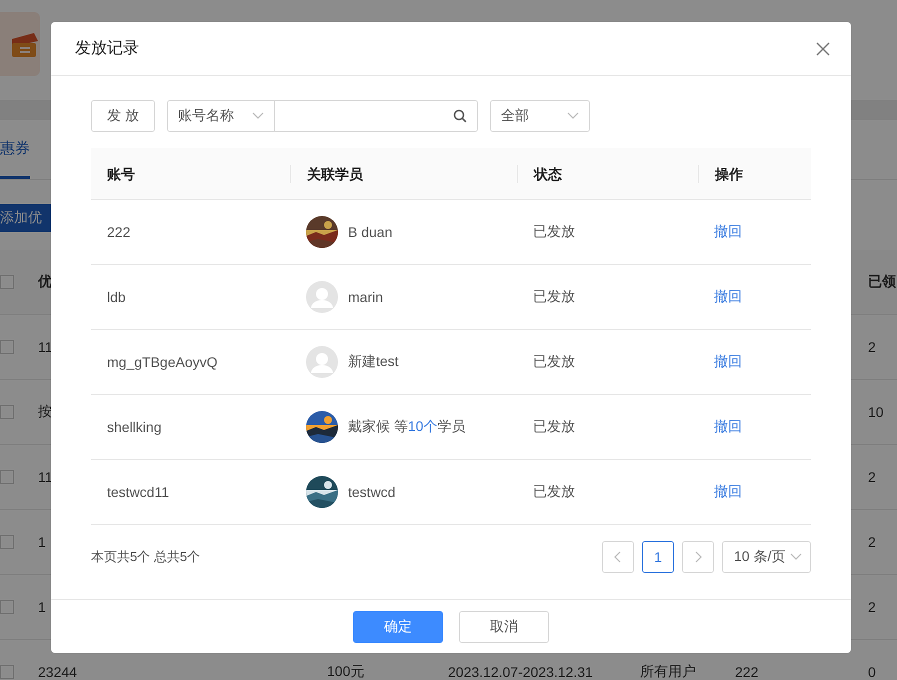 The height and width of the screenshot is (680, 897). What do you see at coordinates (398, 626) in the screenshot?
I see `ok-button: 确定` at bounding box center [398, 626].